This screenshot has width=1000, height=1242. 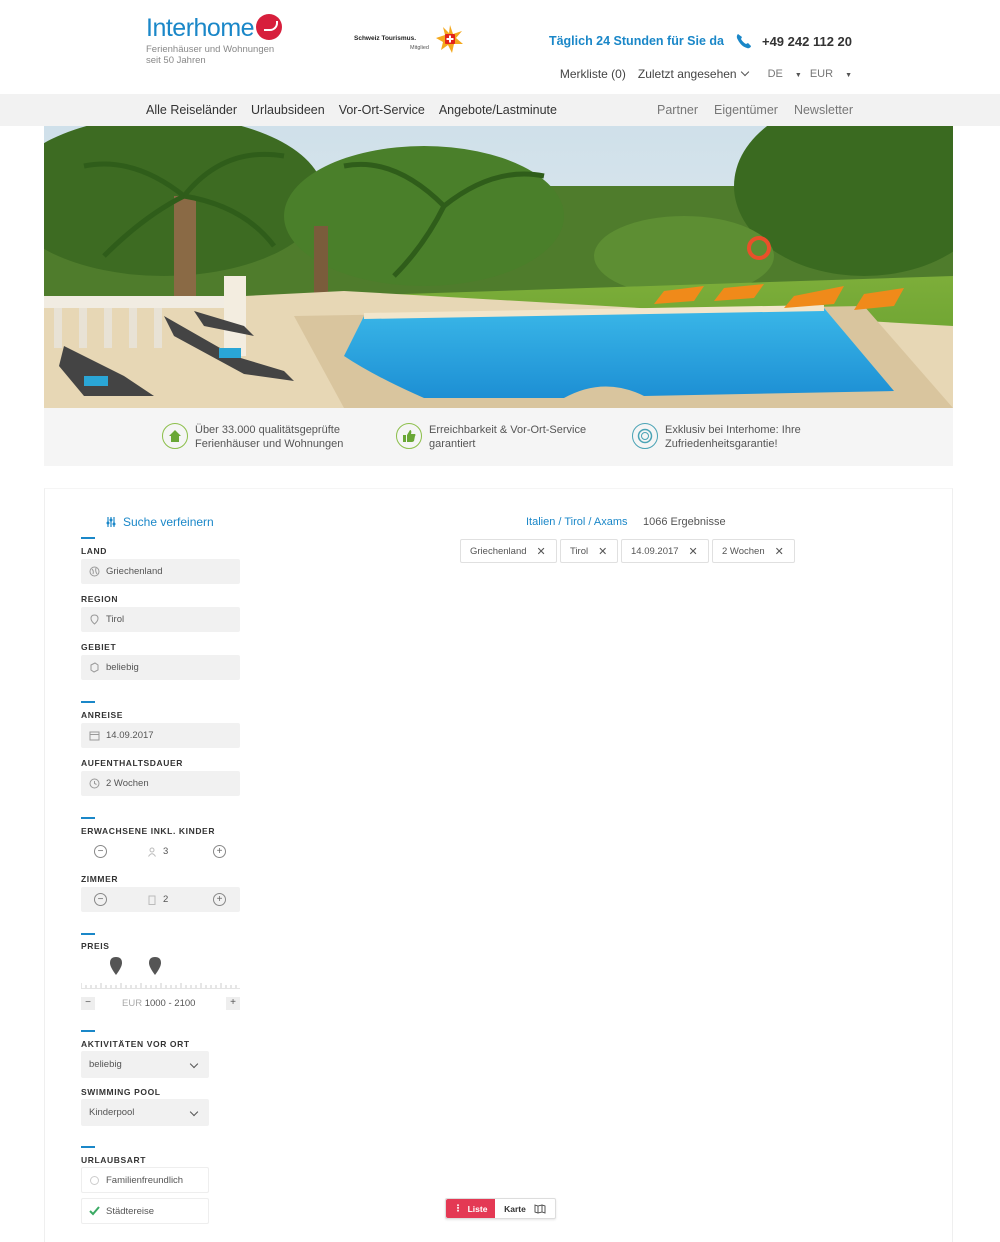 What do you see at coordinates (135, 1044) in the screenshot?
I see `activities-label: AKTIVITÄTEN VOR ORT` at bounding box center [135, 1044].